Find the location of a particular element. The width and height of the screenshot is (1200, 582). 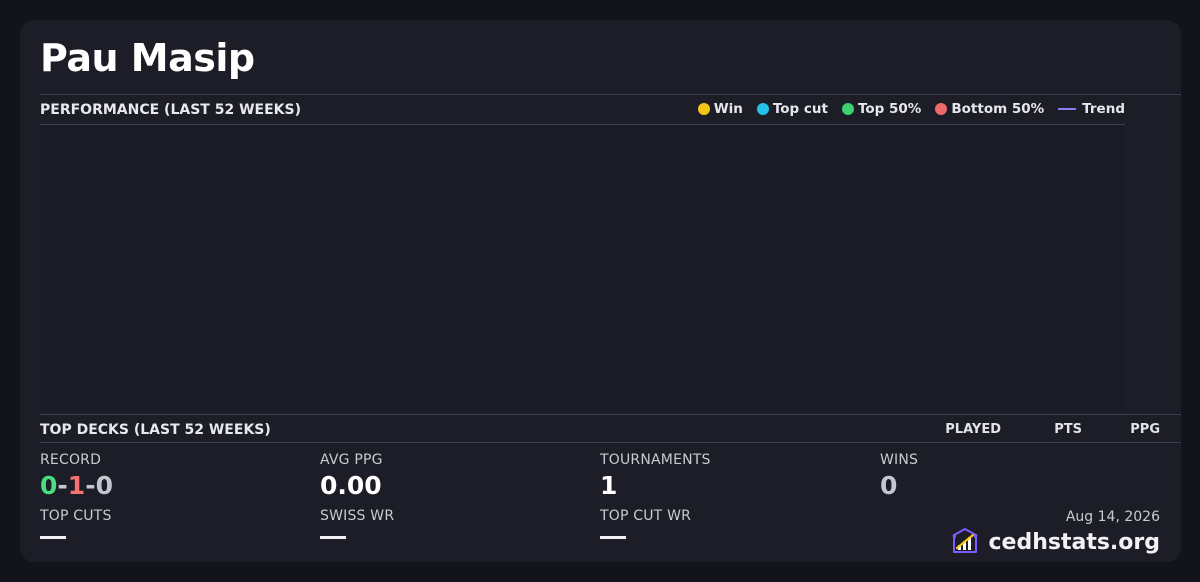

green-dot-icon is located at coordinates (847, 109).